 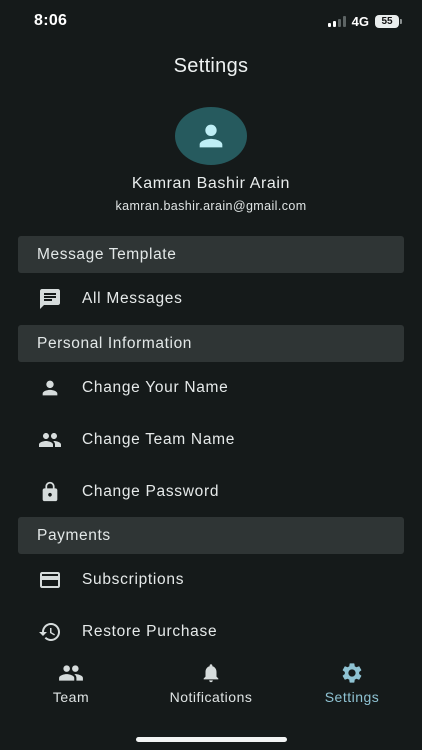 What do you see at coordinates (211, 673) in the screenshot?
I see `bell-icon` at bounding box center [211, 673].